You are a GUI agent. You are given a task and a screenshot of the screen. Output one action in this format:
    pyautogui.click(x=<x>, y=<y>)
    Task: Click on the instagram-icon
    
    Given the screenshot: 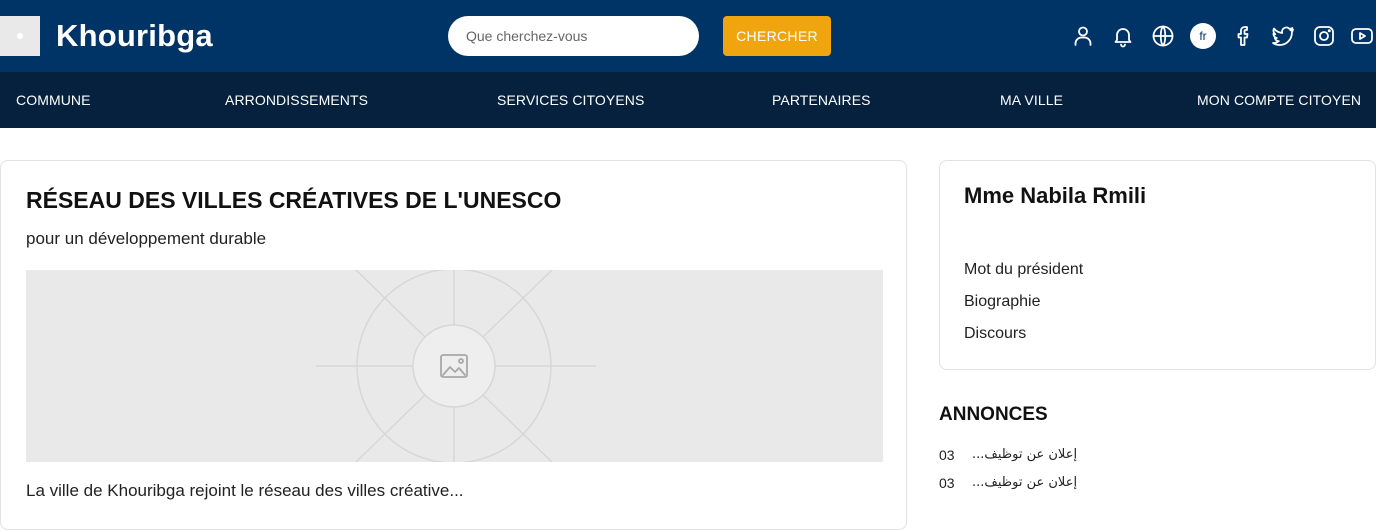 What is the action you would take?
    pyautogui.click(x=1324, y=36)
    